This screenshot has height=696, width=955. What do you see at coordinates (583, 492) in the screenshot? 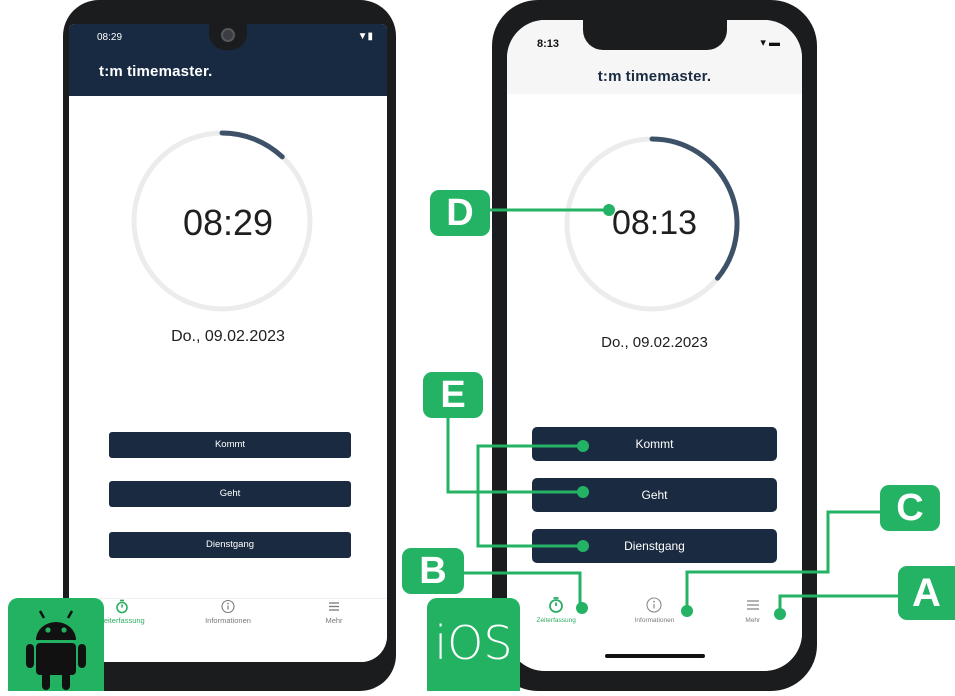
I see `callout-dot-geht` at bounding box center [583, 492].